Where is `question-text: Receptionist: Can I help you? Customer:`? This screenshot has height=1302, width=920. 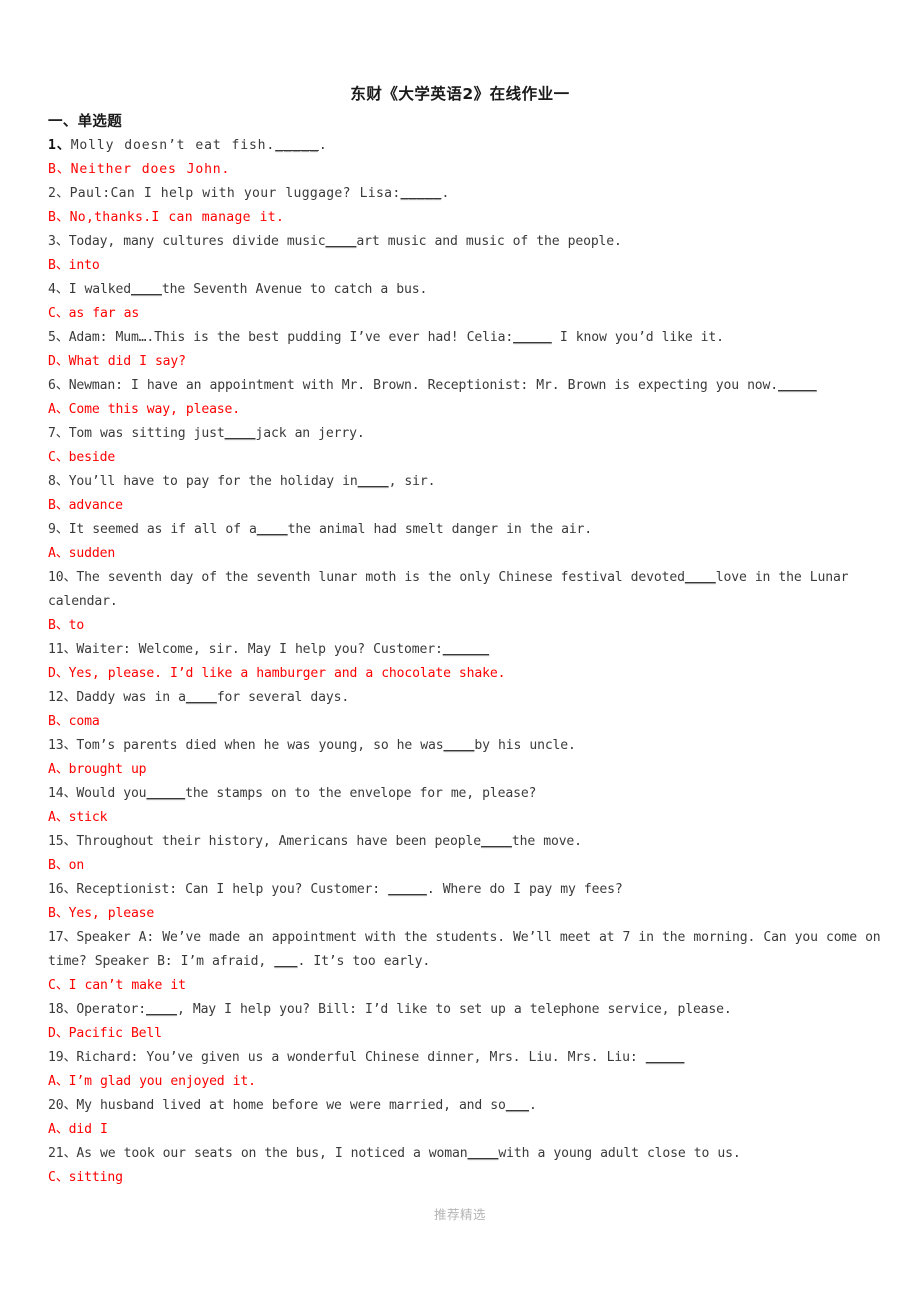
question-text: Receptionist: Can I help you? Customer: is located at coordinates (232, 889).